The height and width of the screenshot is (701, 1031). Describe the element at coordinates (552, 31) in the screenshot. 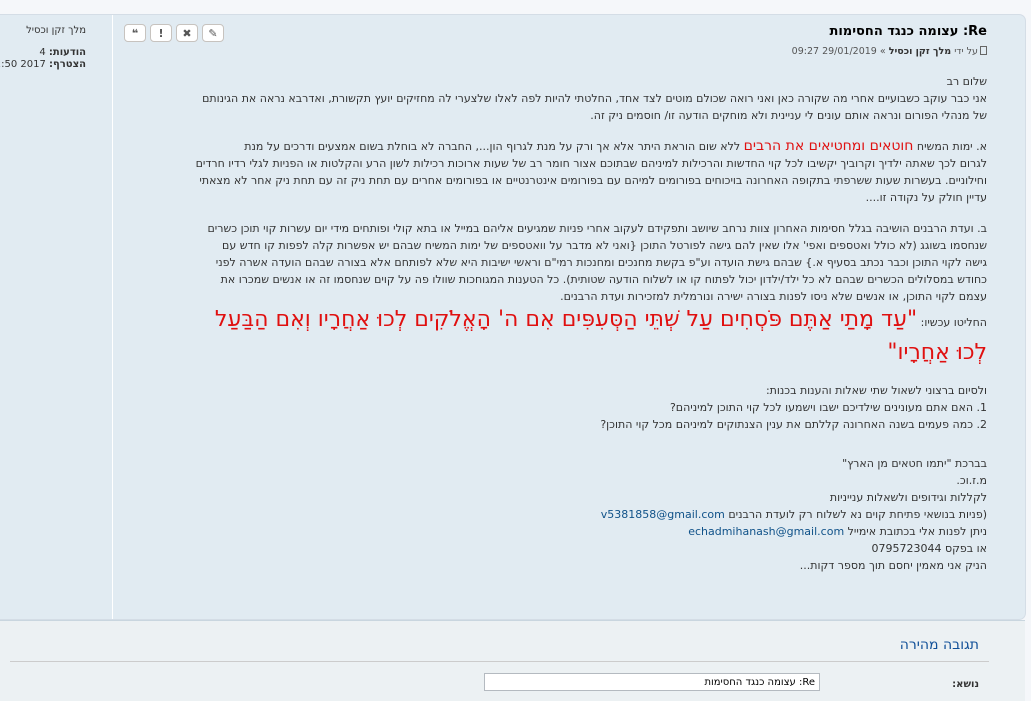

I see `post-title: Re: עצומה כנגד החסימות` at that location.